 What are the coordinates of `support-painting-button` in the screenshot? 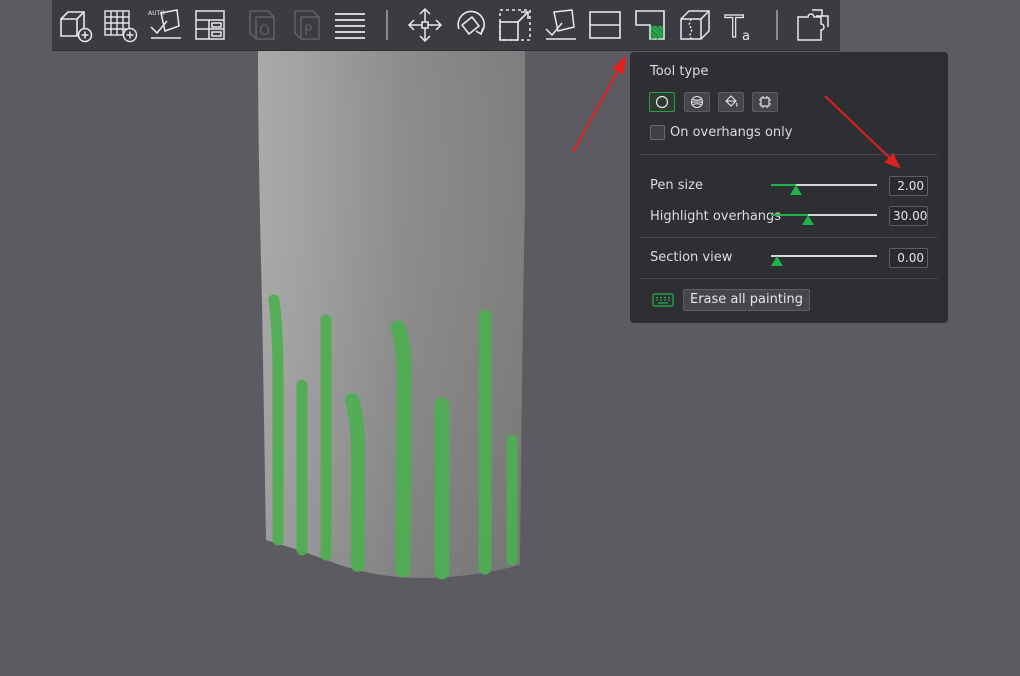 It's located at (650, 25).